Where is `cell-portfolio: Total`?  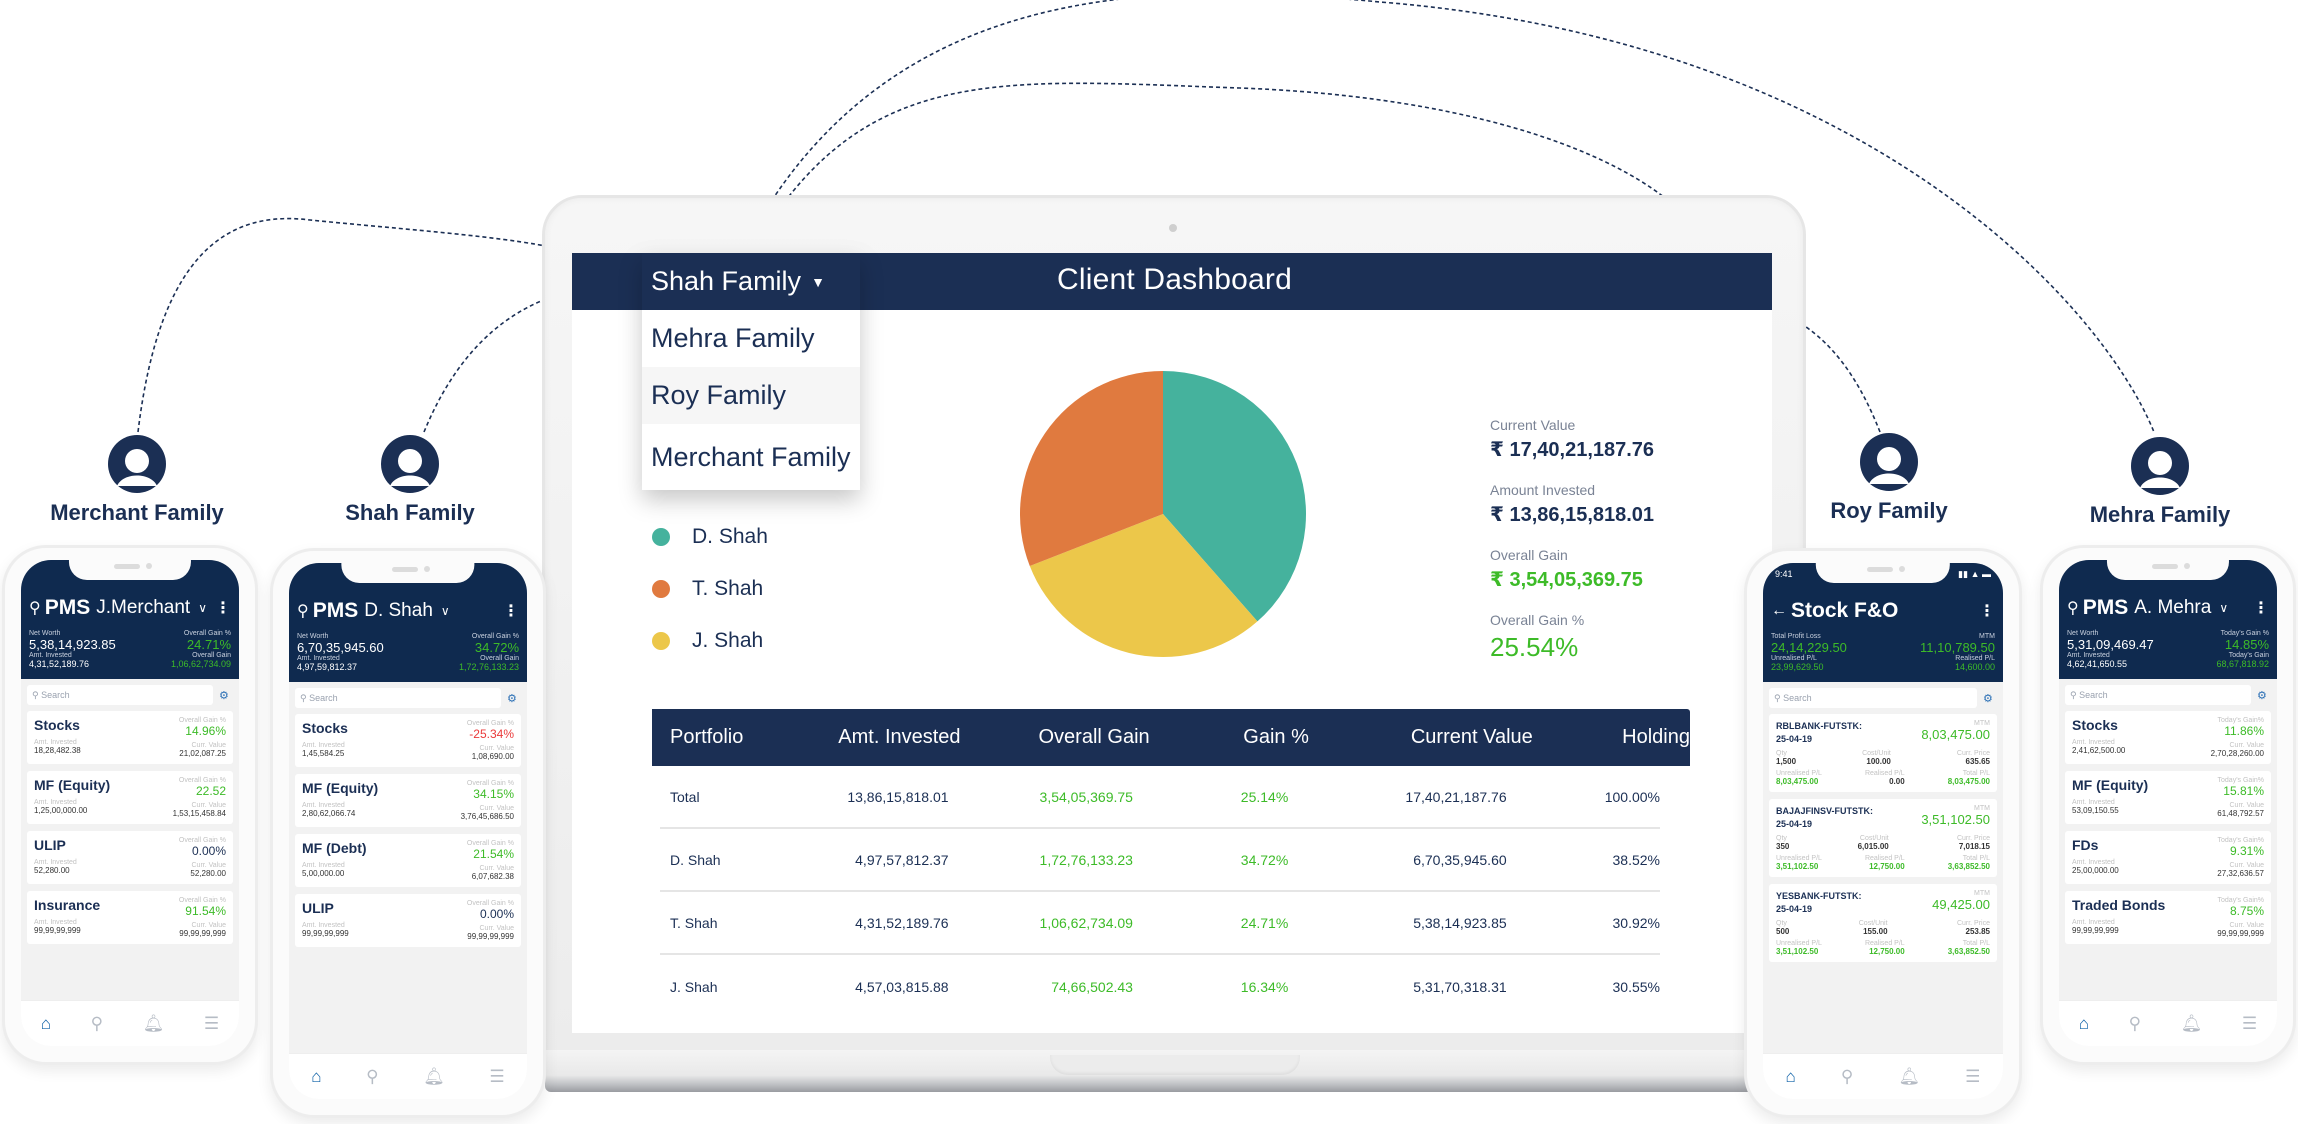 cell-portfolio: Total is located at coordinates (685, 796).